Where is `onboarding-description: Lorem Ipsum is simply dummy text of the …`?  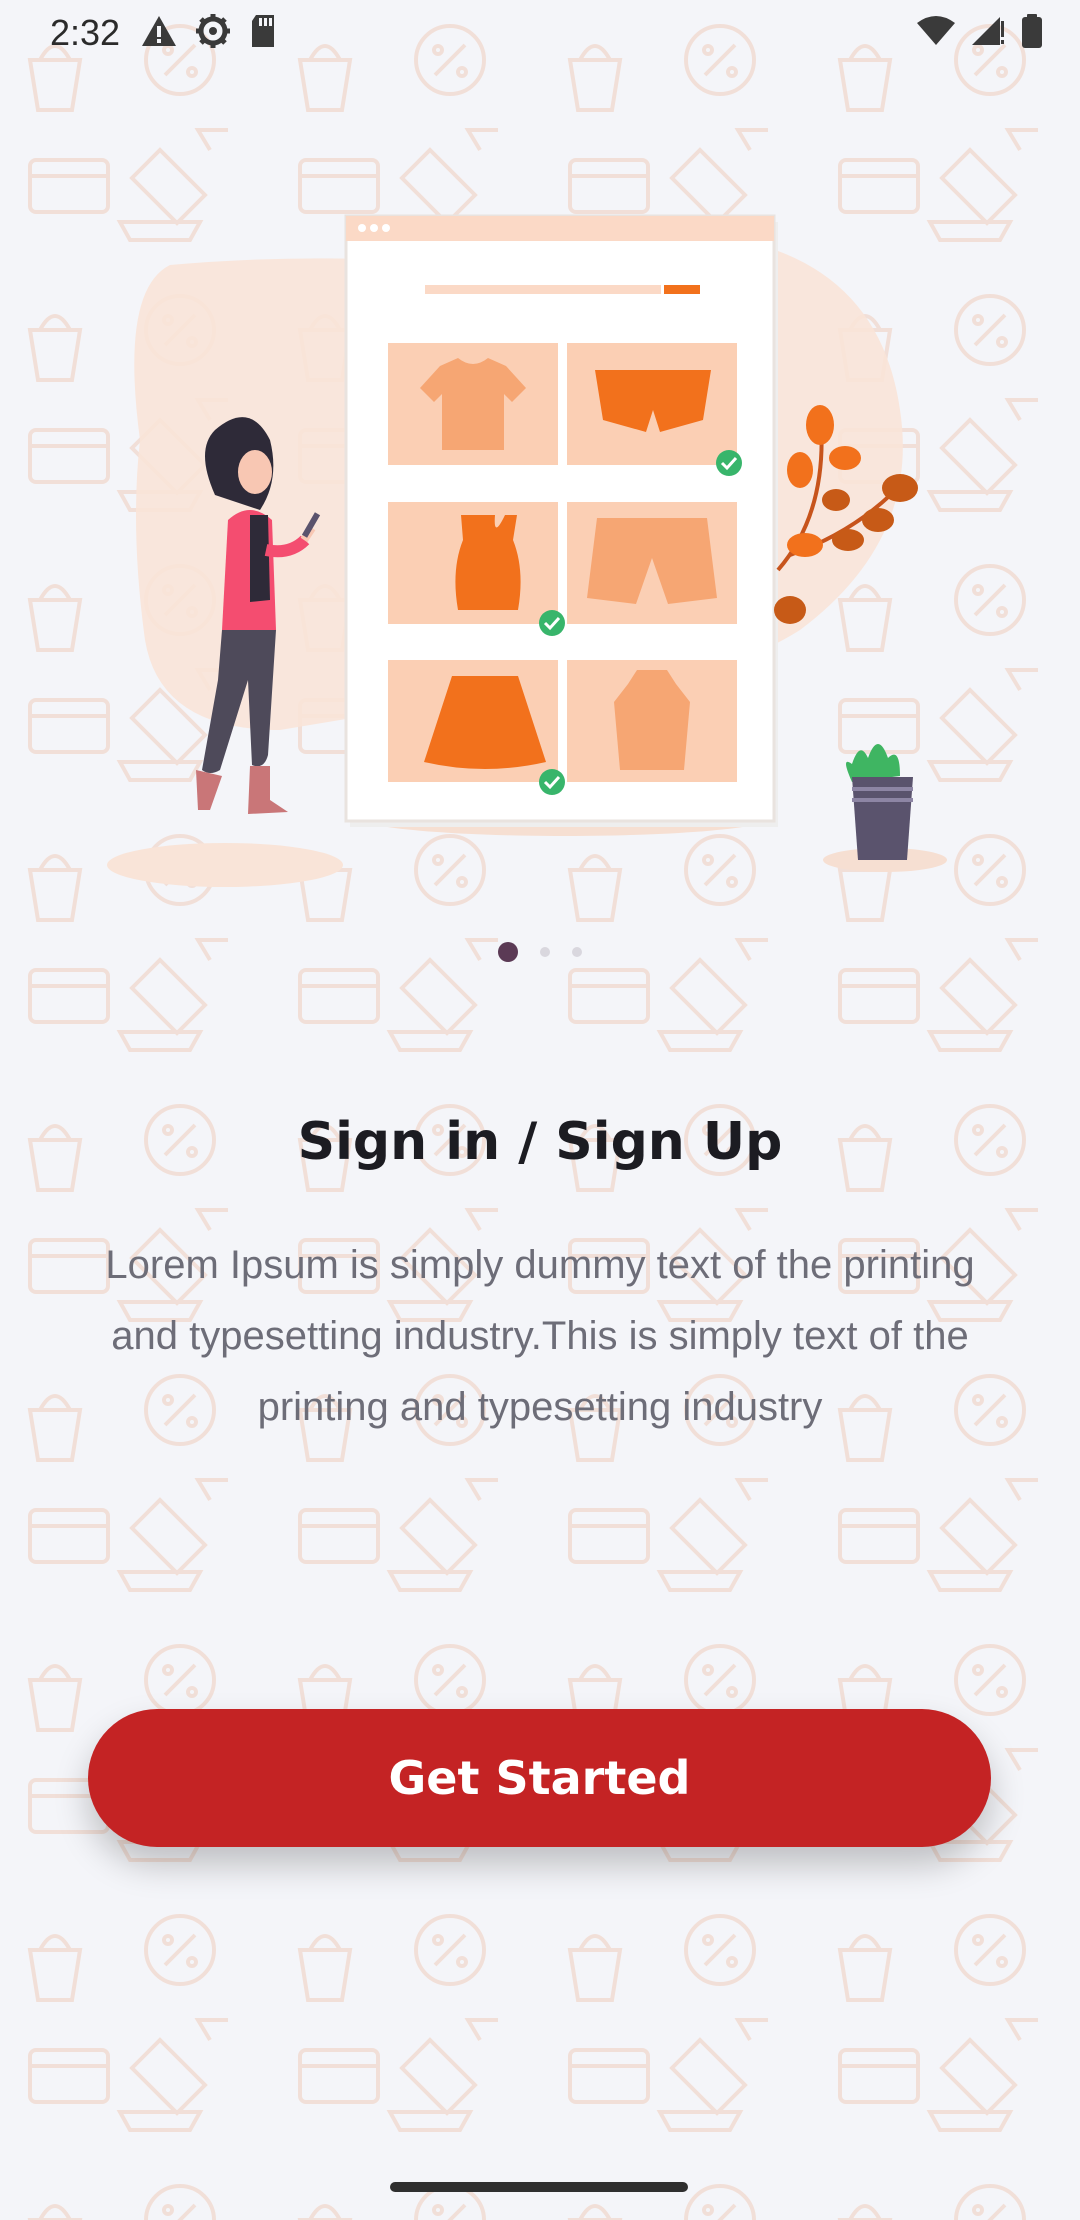 onboarding-description: Lorem Ipsum is simply dummy text of the … is located at coordinates (540, 1336).